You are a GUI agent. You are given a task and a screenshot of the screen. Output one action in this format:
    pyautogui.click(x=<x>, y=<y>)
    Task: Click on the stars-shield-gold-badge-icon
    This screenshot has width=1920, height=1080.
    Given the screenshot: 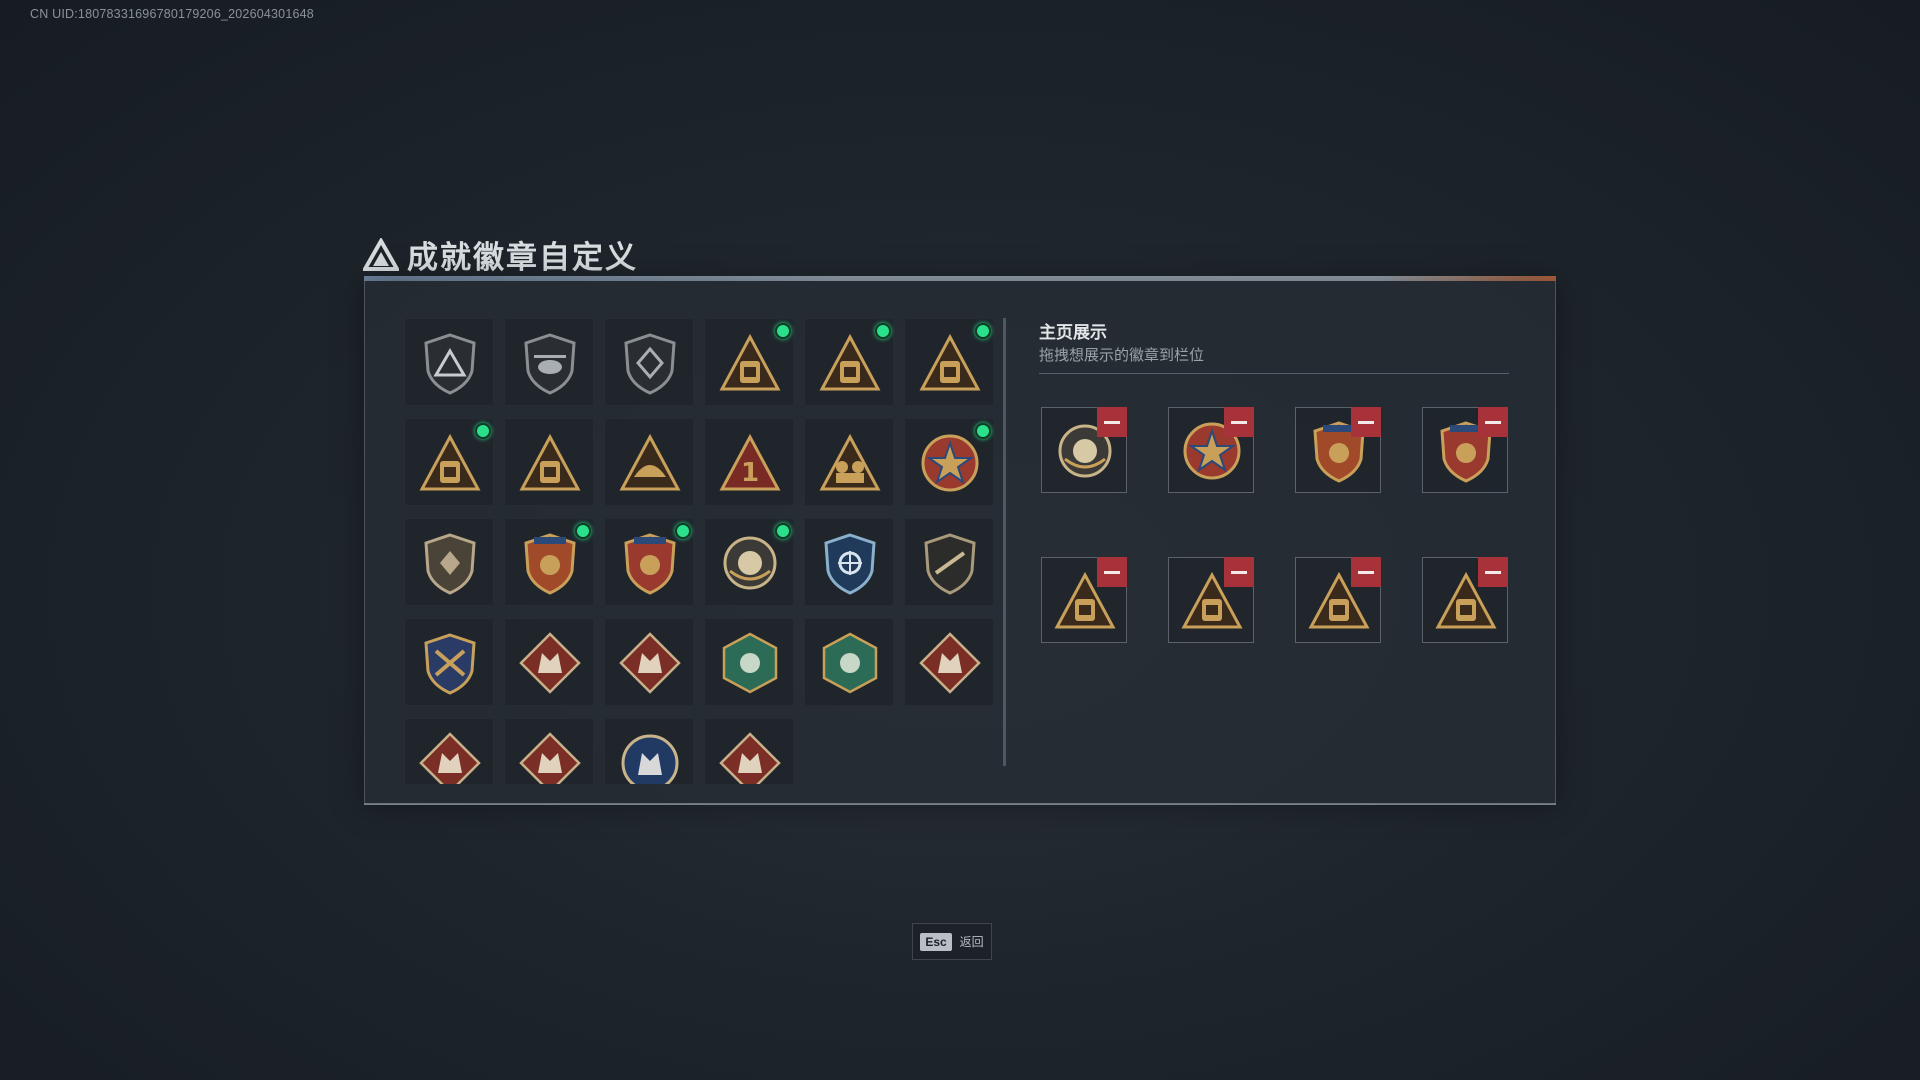 What is the action you would take?
    pyautogui.click(x=550, y=564)
    